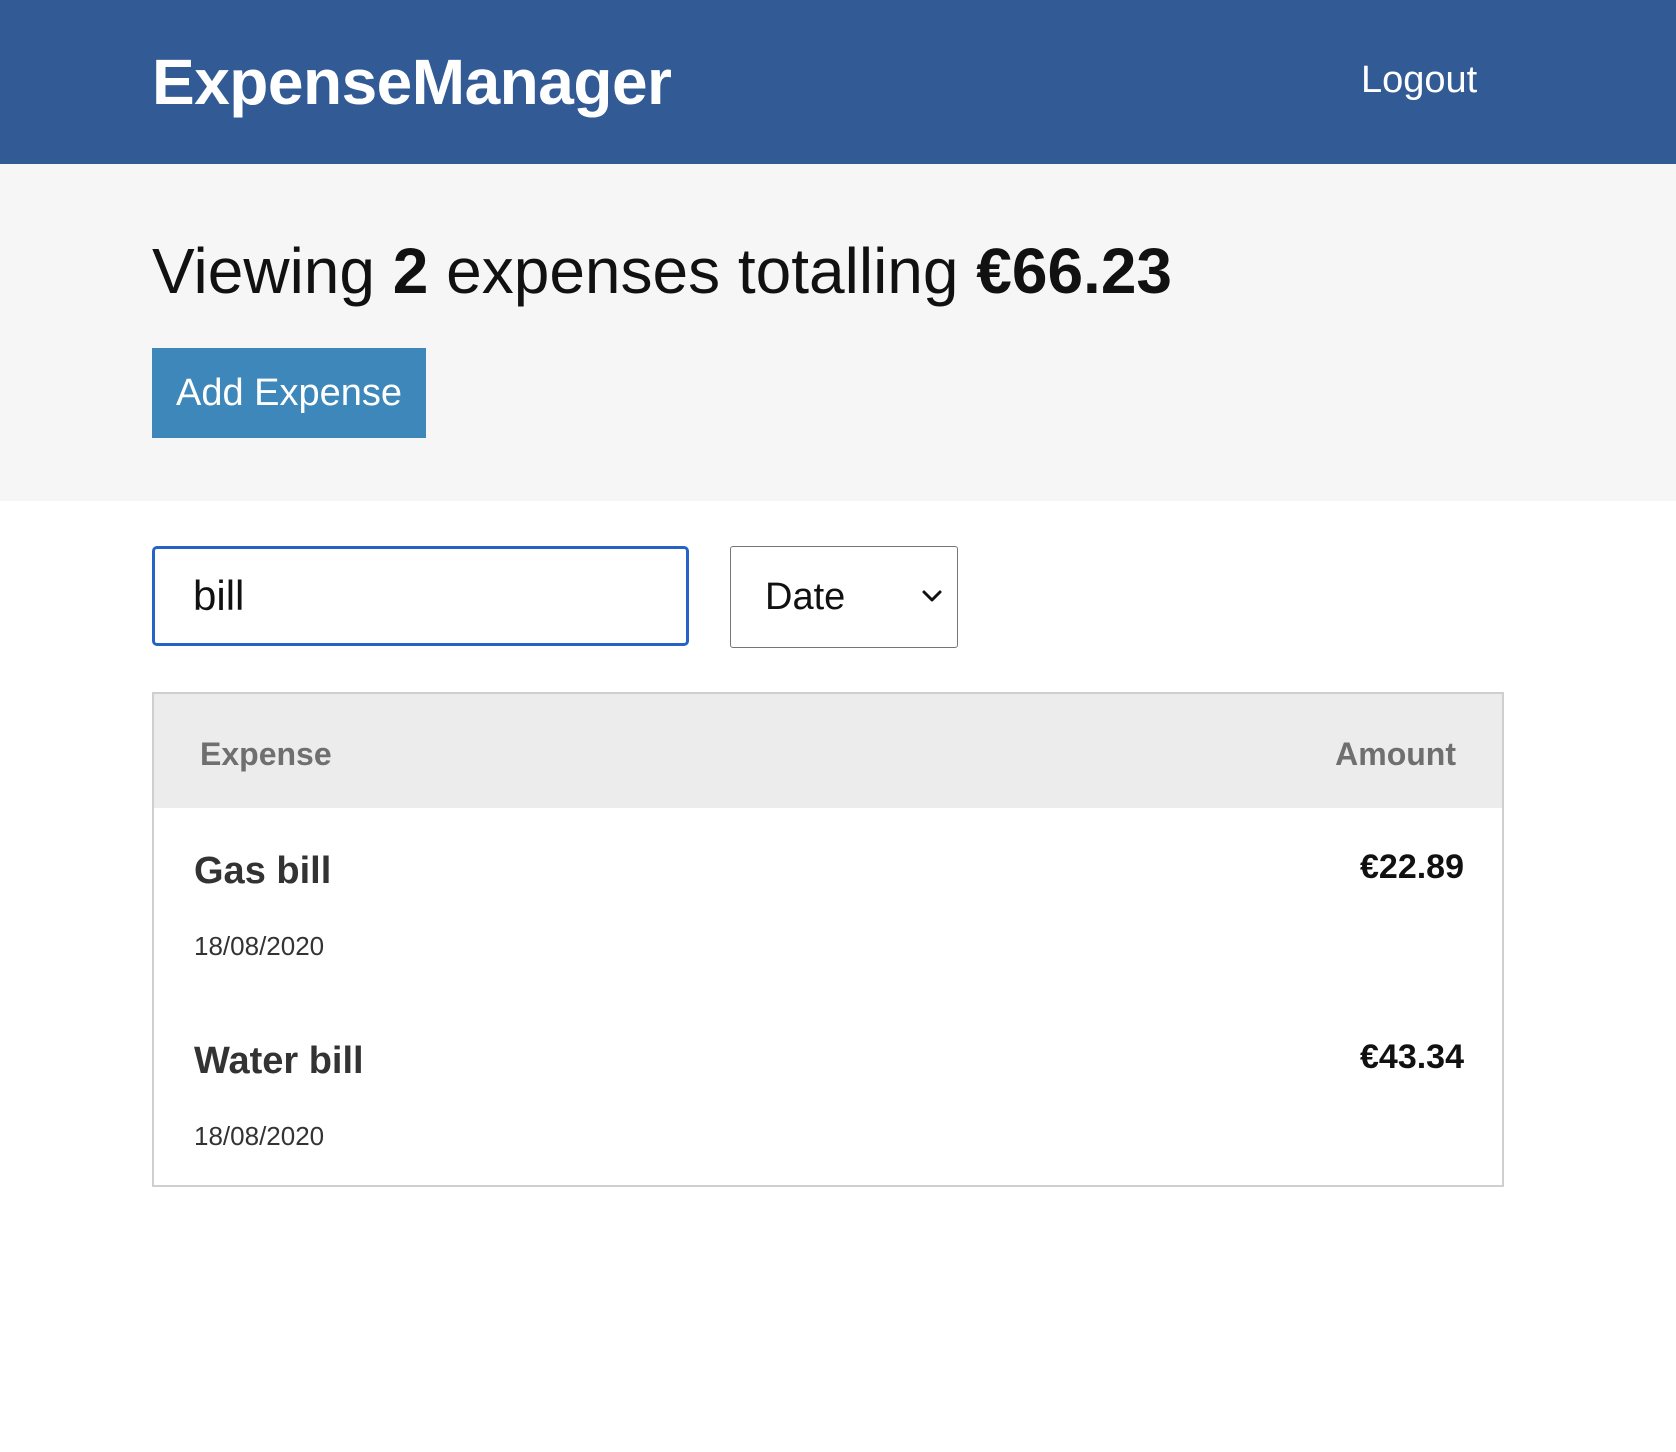  I want to click on summary-title: Viewing 2 expenses totalling €66.23, so click(662, 271).